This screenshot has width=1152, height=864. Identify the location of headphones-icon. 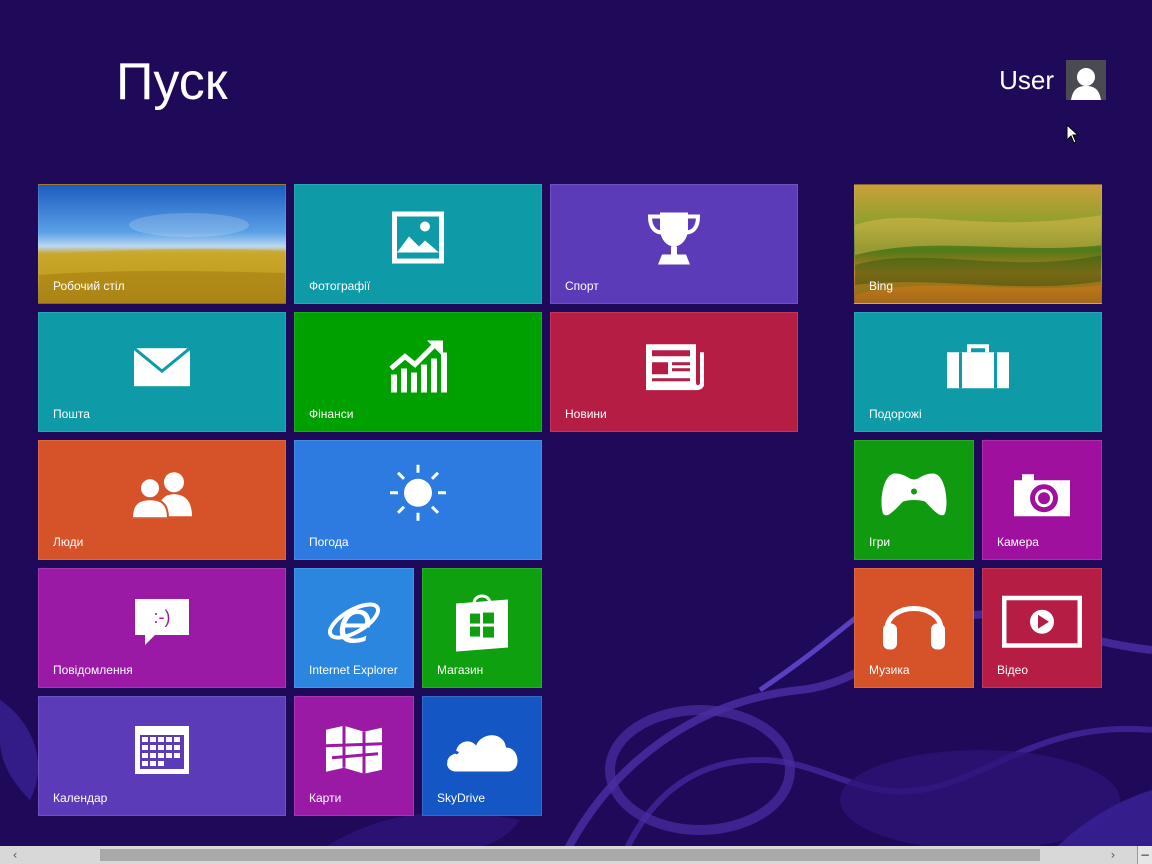
(914, 628).